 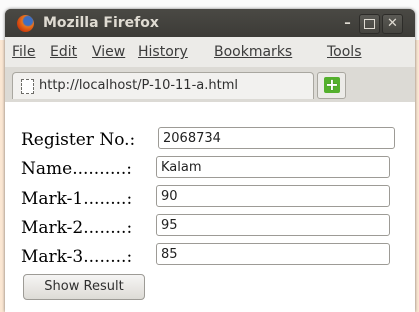 I want to click on new-tab-button: +, so click(x=331, y=85).